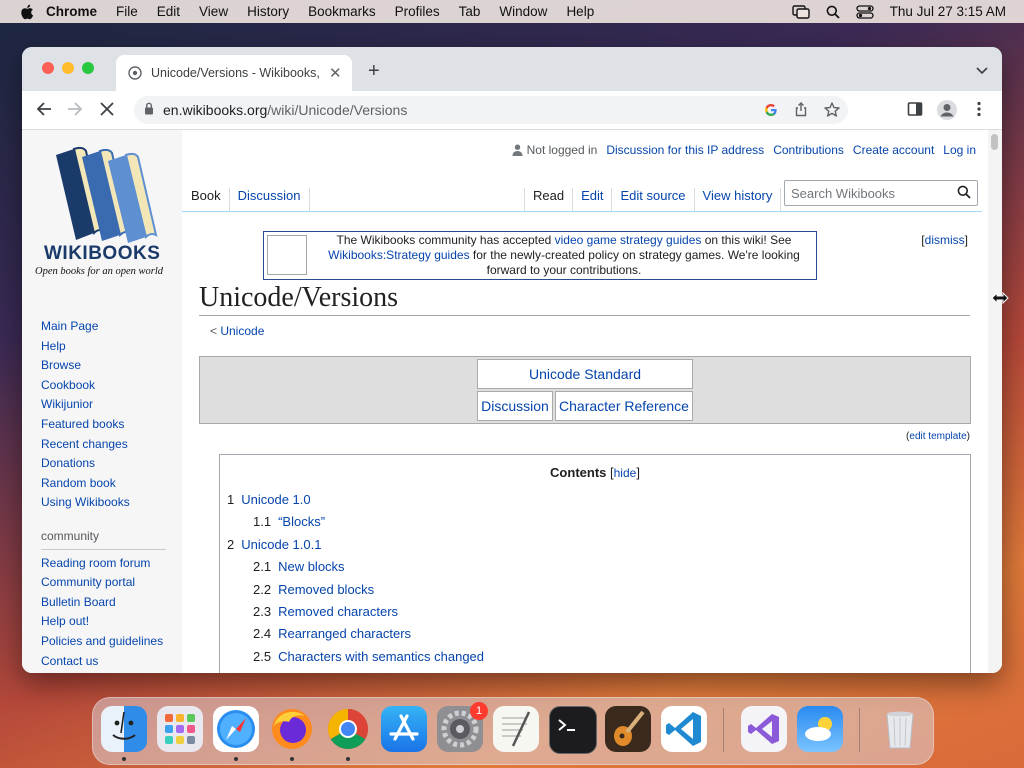 The image size is (1024, 768). I want to click on menu-window: Window, so click(523, 11).